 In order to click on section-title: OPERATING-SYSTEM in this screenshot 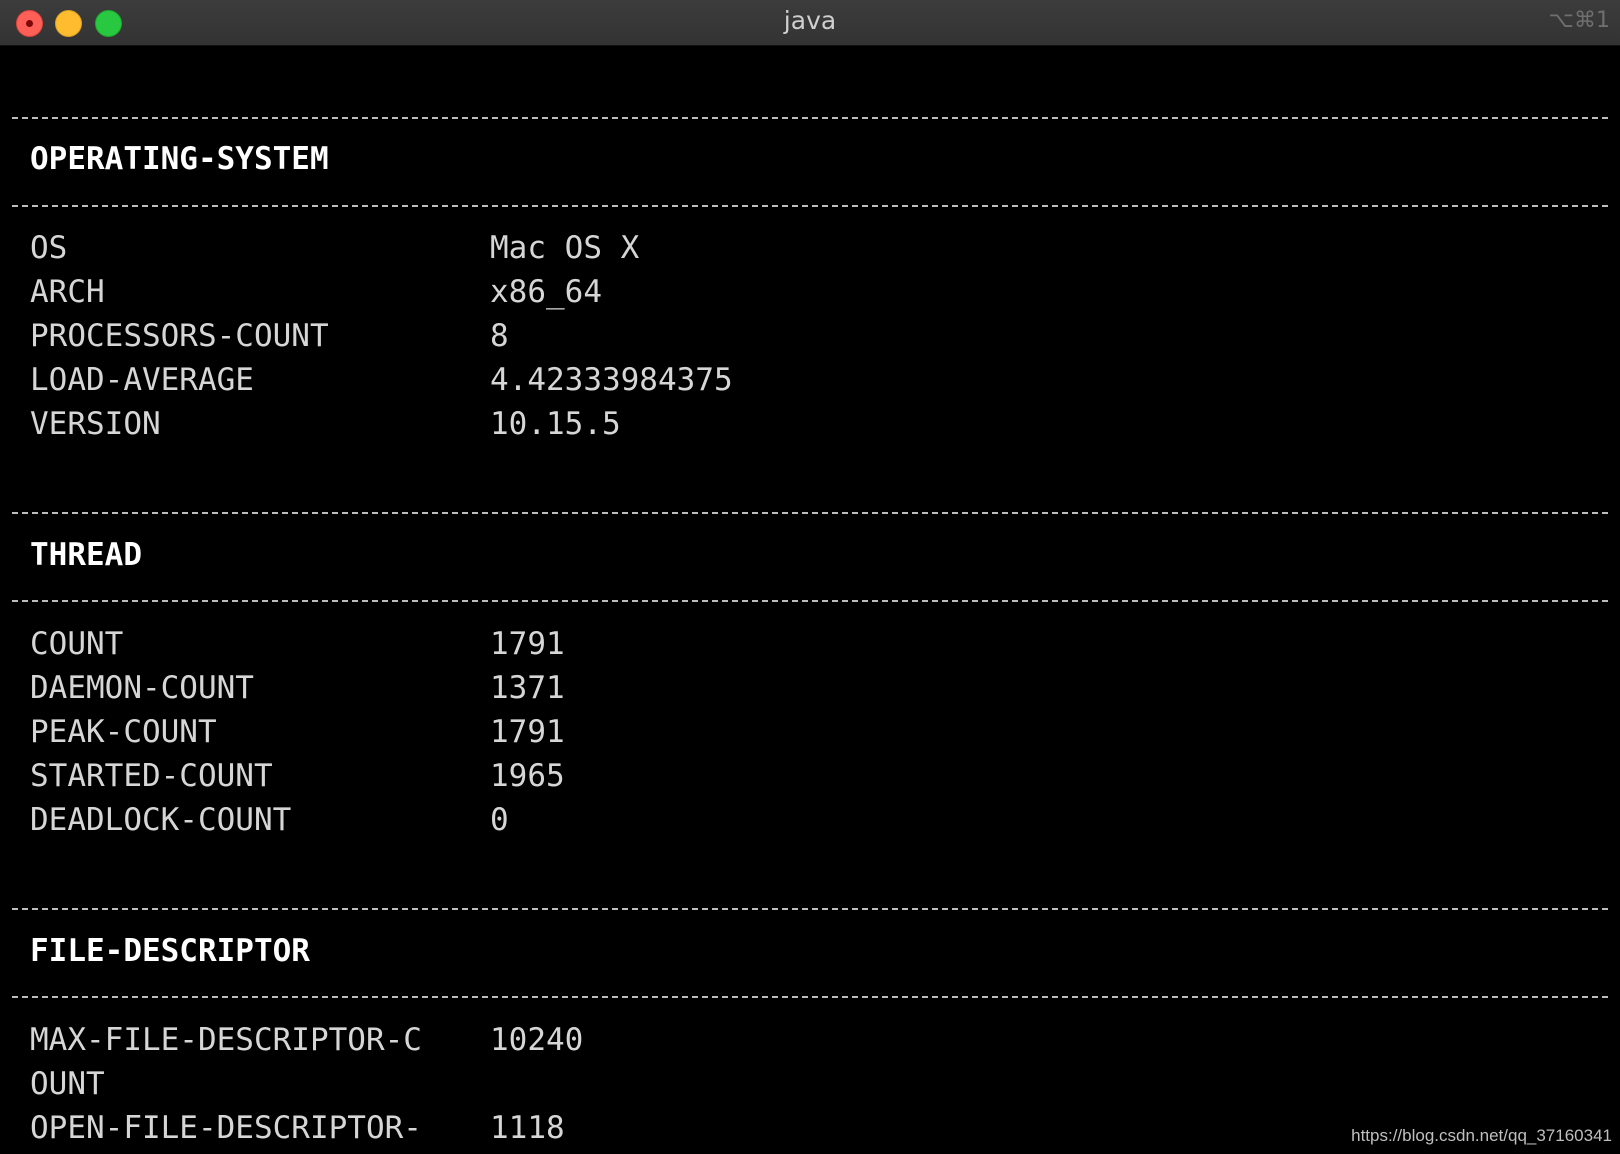, I will do `click(179, 159)`.